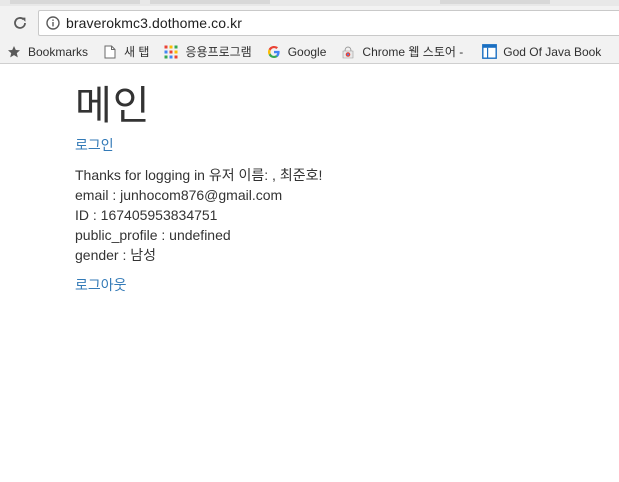 This screenshot has height=482, width=619. I want to click on page-icon, so click(110, 52).